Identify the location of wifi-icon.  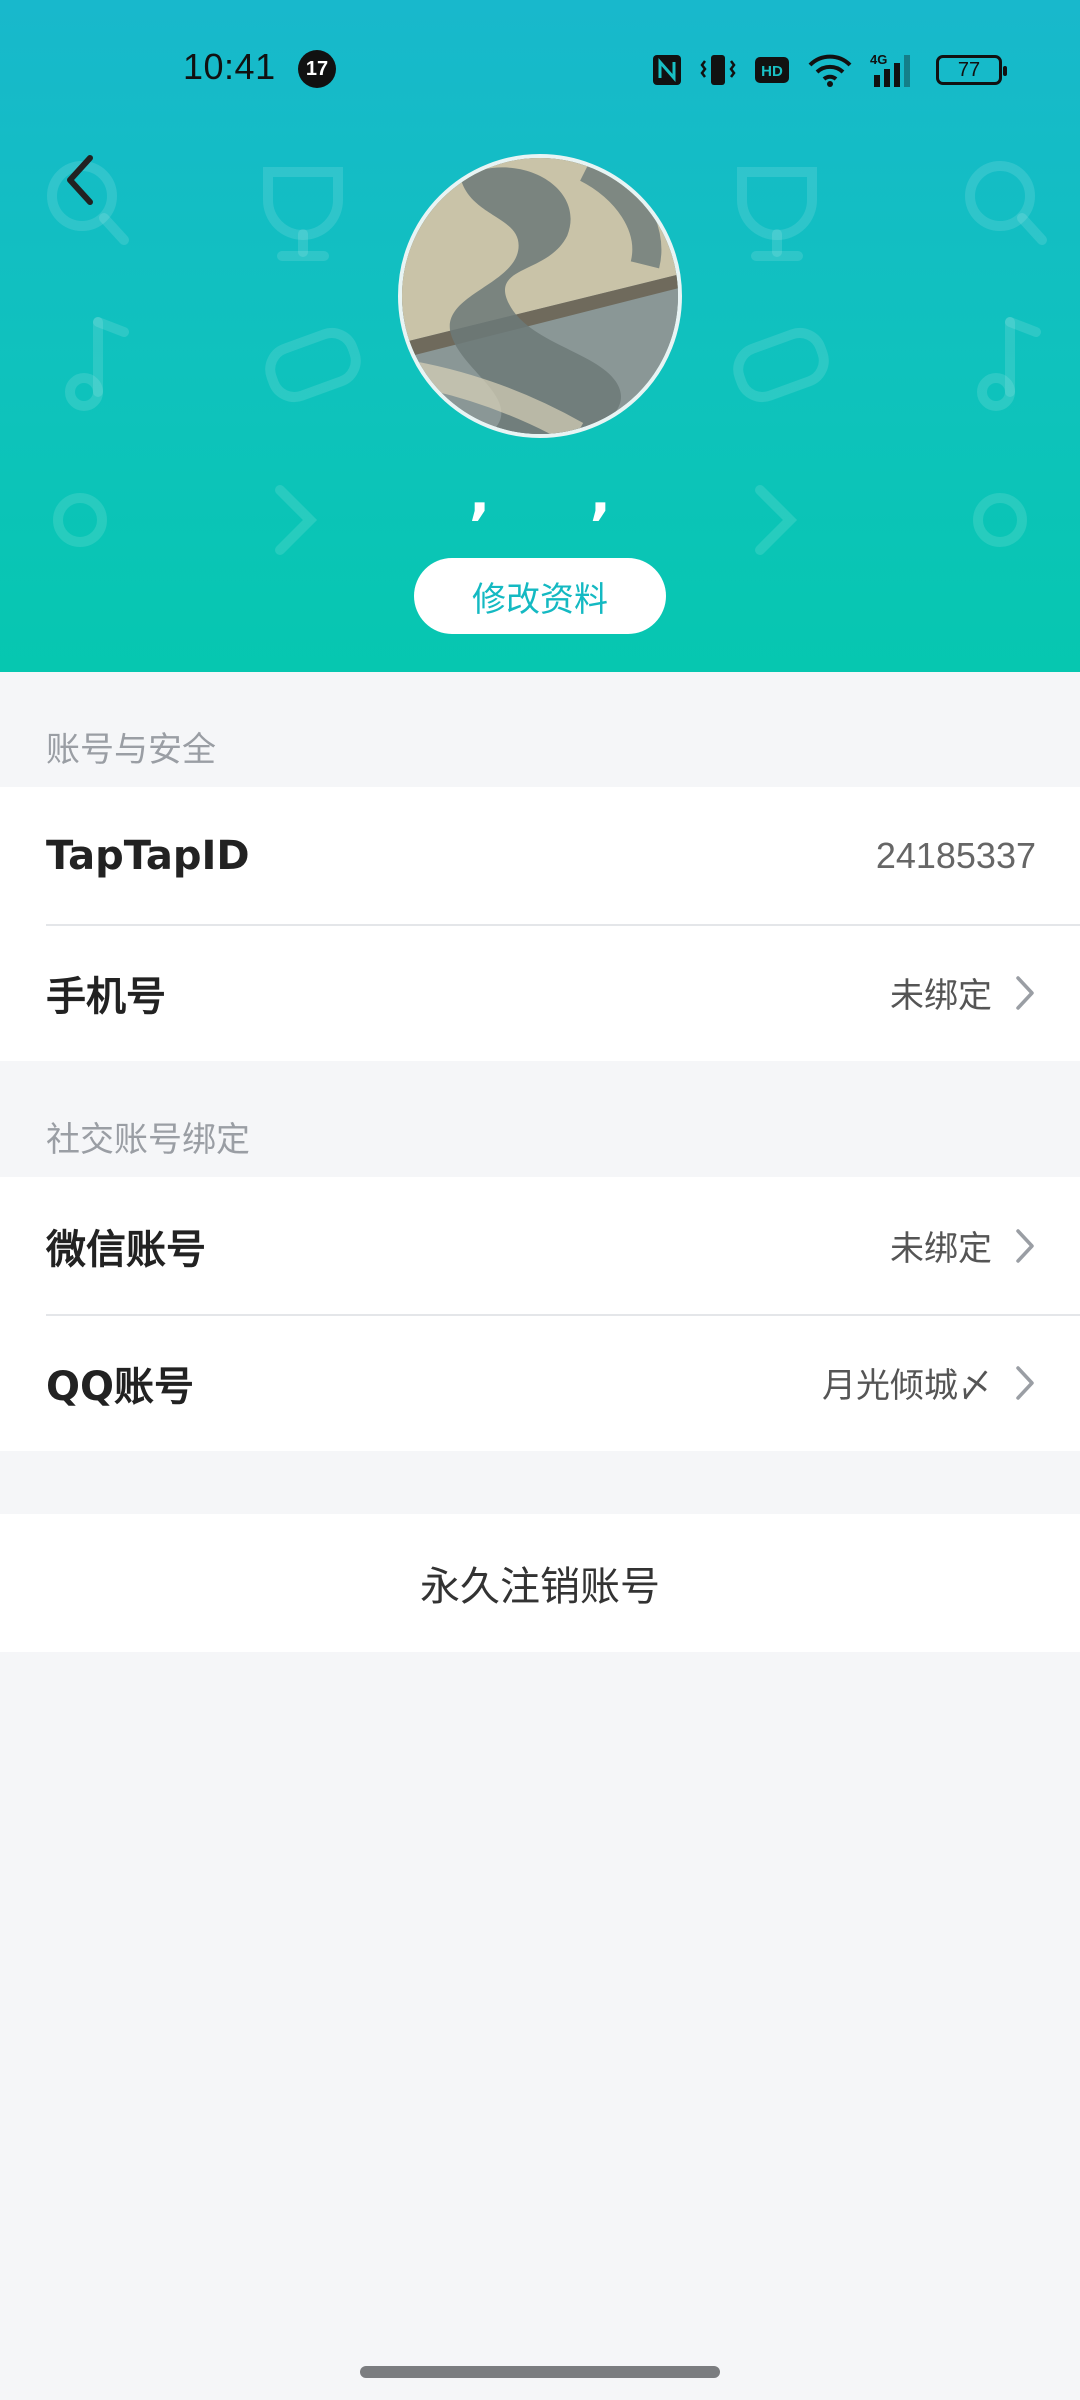
(830, 70).